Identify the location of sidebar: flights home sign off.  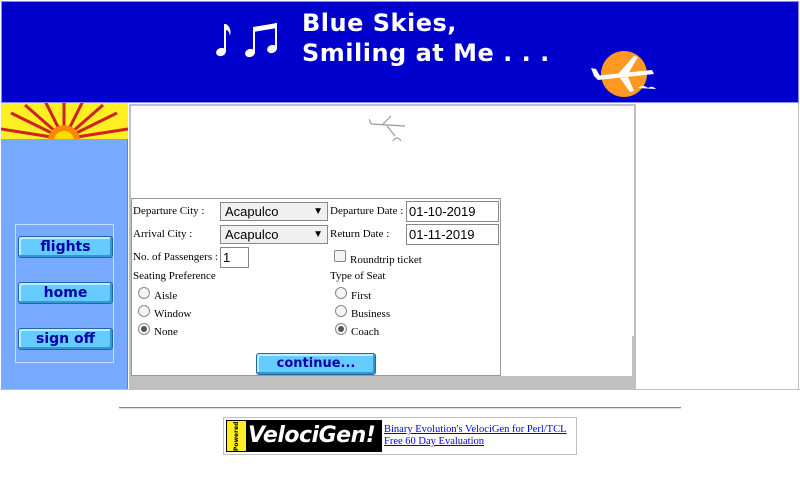
(64, 246).